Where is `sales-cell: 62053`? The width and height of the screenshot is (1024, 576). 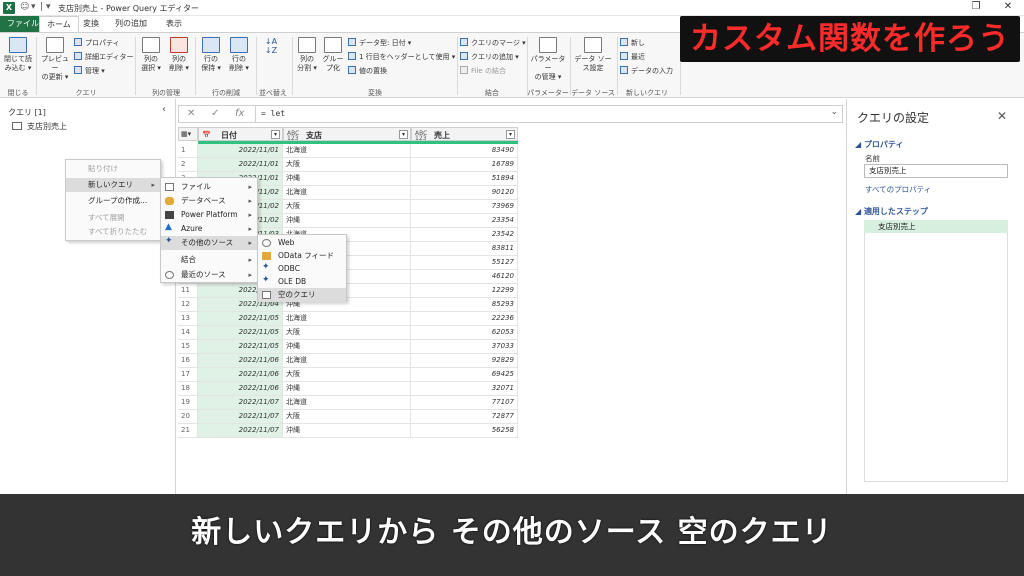
sales-cell: 62053 is located at coordinates (464, 333).